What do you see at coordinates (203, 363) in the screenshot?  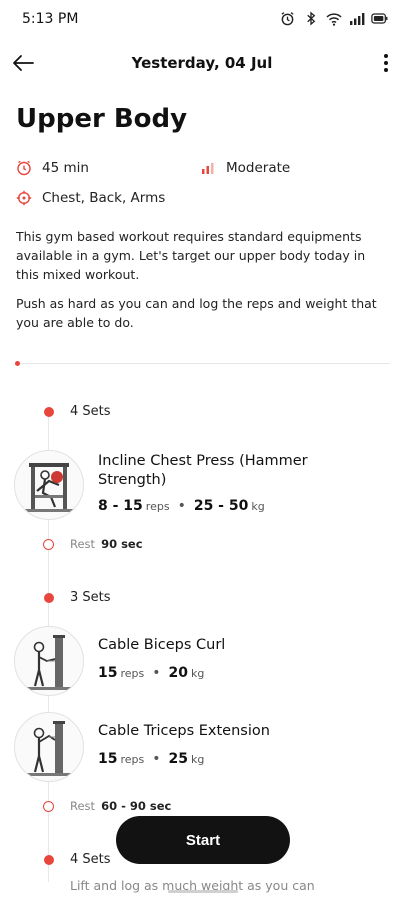 I see `progress-track` at bounding box center [203, 363].